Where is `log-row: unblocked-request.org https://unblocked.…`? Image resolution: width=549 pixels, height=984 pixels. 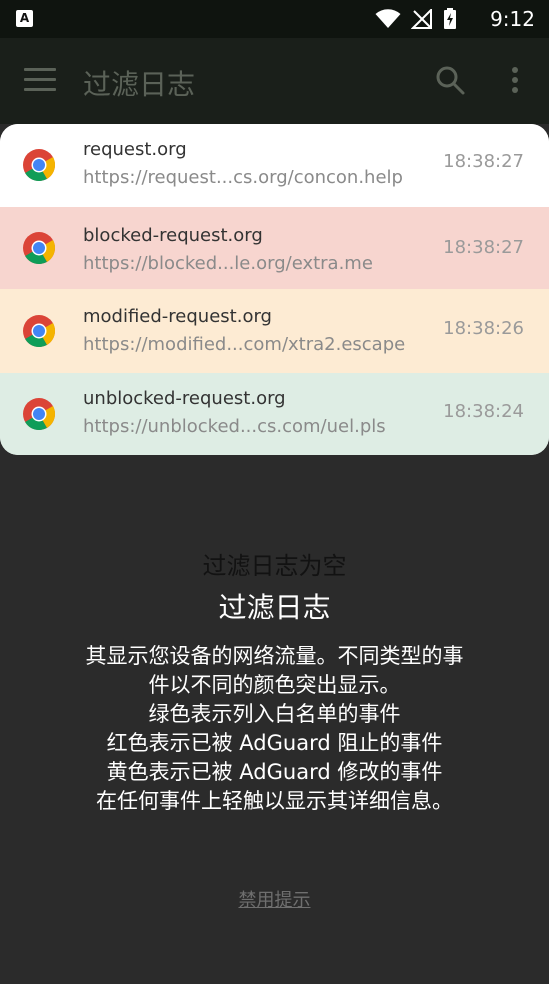 log-row: unblocked-request.org https://unblocked.… is located at coordinates (274, 414).